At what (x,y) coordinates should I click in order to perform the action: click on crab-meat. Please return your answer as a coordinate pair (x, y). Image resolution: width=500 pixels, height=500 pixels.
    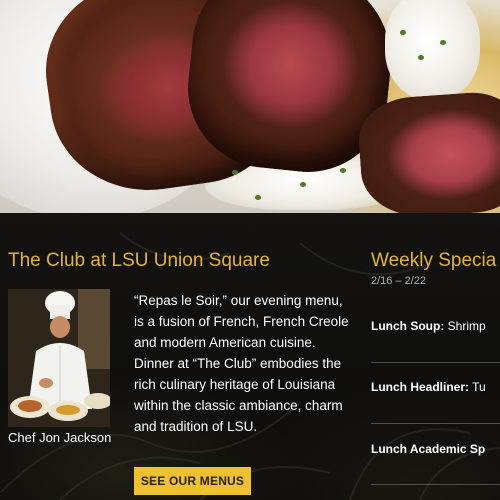
    Looking at the image, I should click on (432, 50).